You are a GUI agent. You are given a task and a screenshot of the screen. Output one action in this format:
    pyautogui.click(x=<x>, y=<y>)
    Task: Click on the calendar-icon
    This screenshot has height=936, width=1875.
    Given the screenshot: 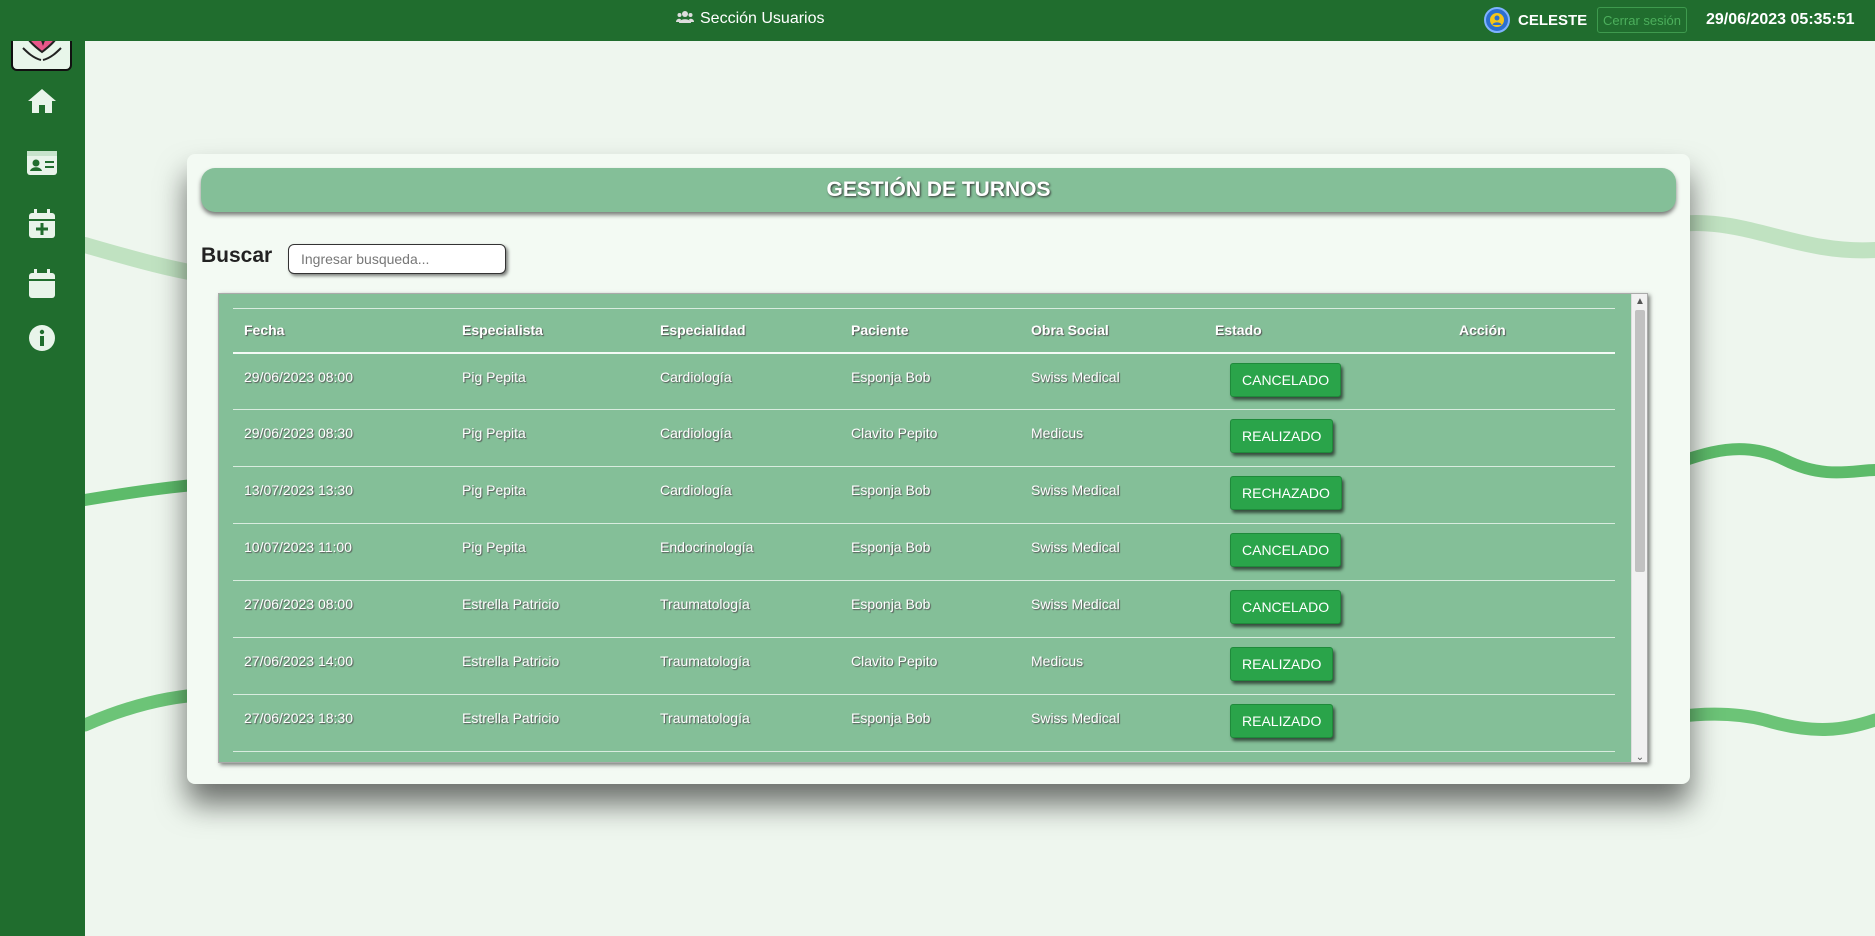 What is the action you would take?
    pyautogui.click(x=42, y=284)
    